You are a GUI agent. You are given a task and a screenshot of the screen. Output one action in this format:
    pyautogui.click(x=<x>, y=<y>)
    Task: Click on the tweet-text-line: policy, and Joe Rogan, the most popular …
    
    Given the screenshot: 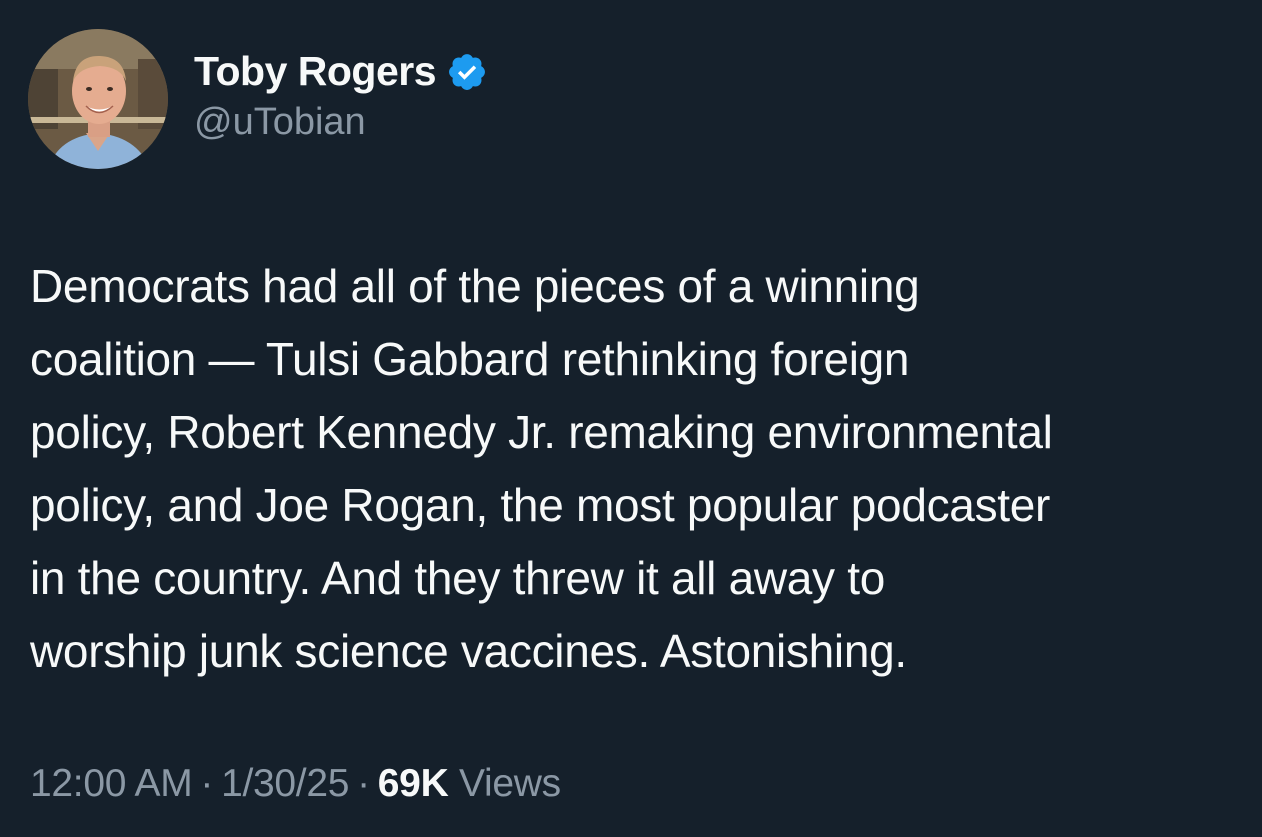 What is the action you would take?
    pyautogui.click(x=540, y=505)
    